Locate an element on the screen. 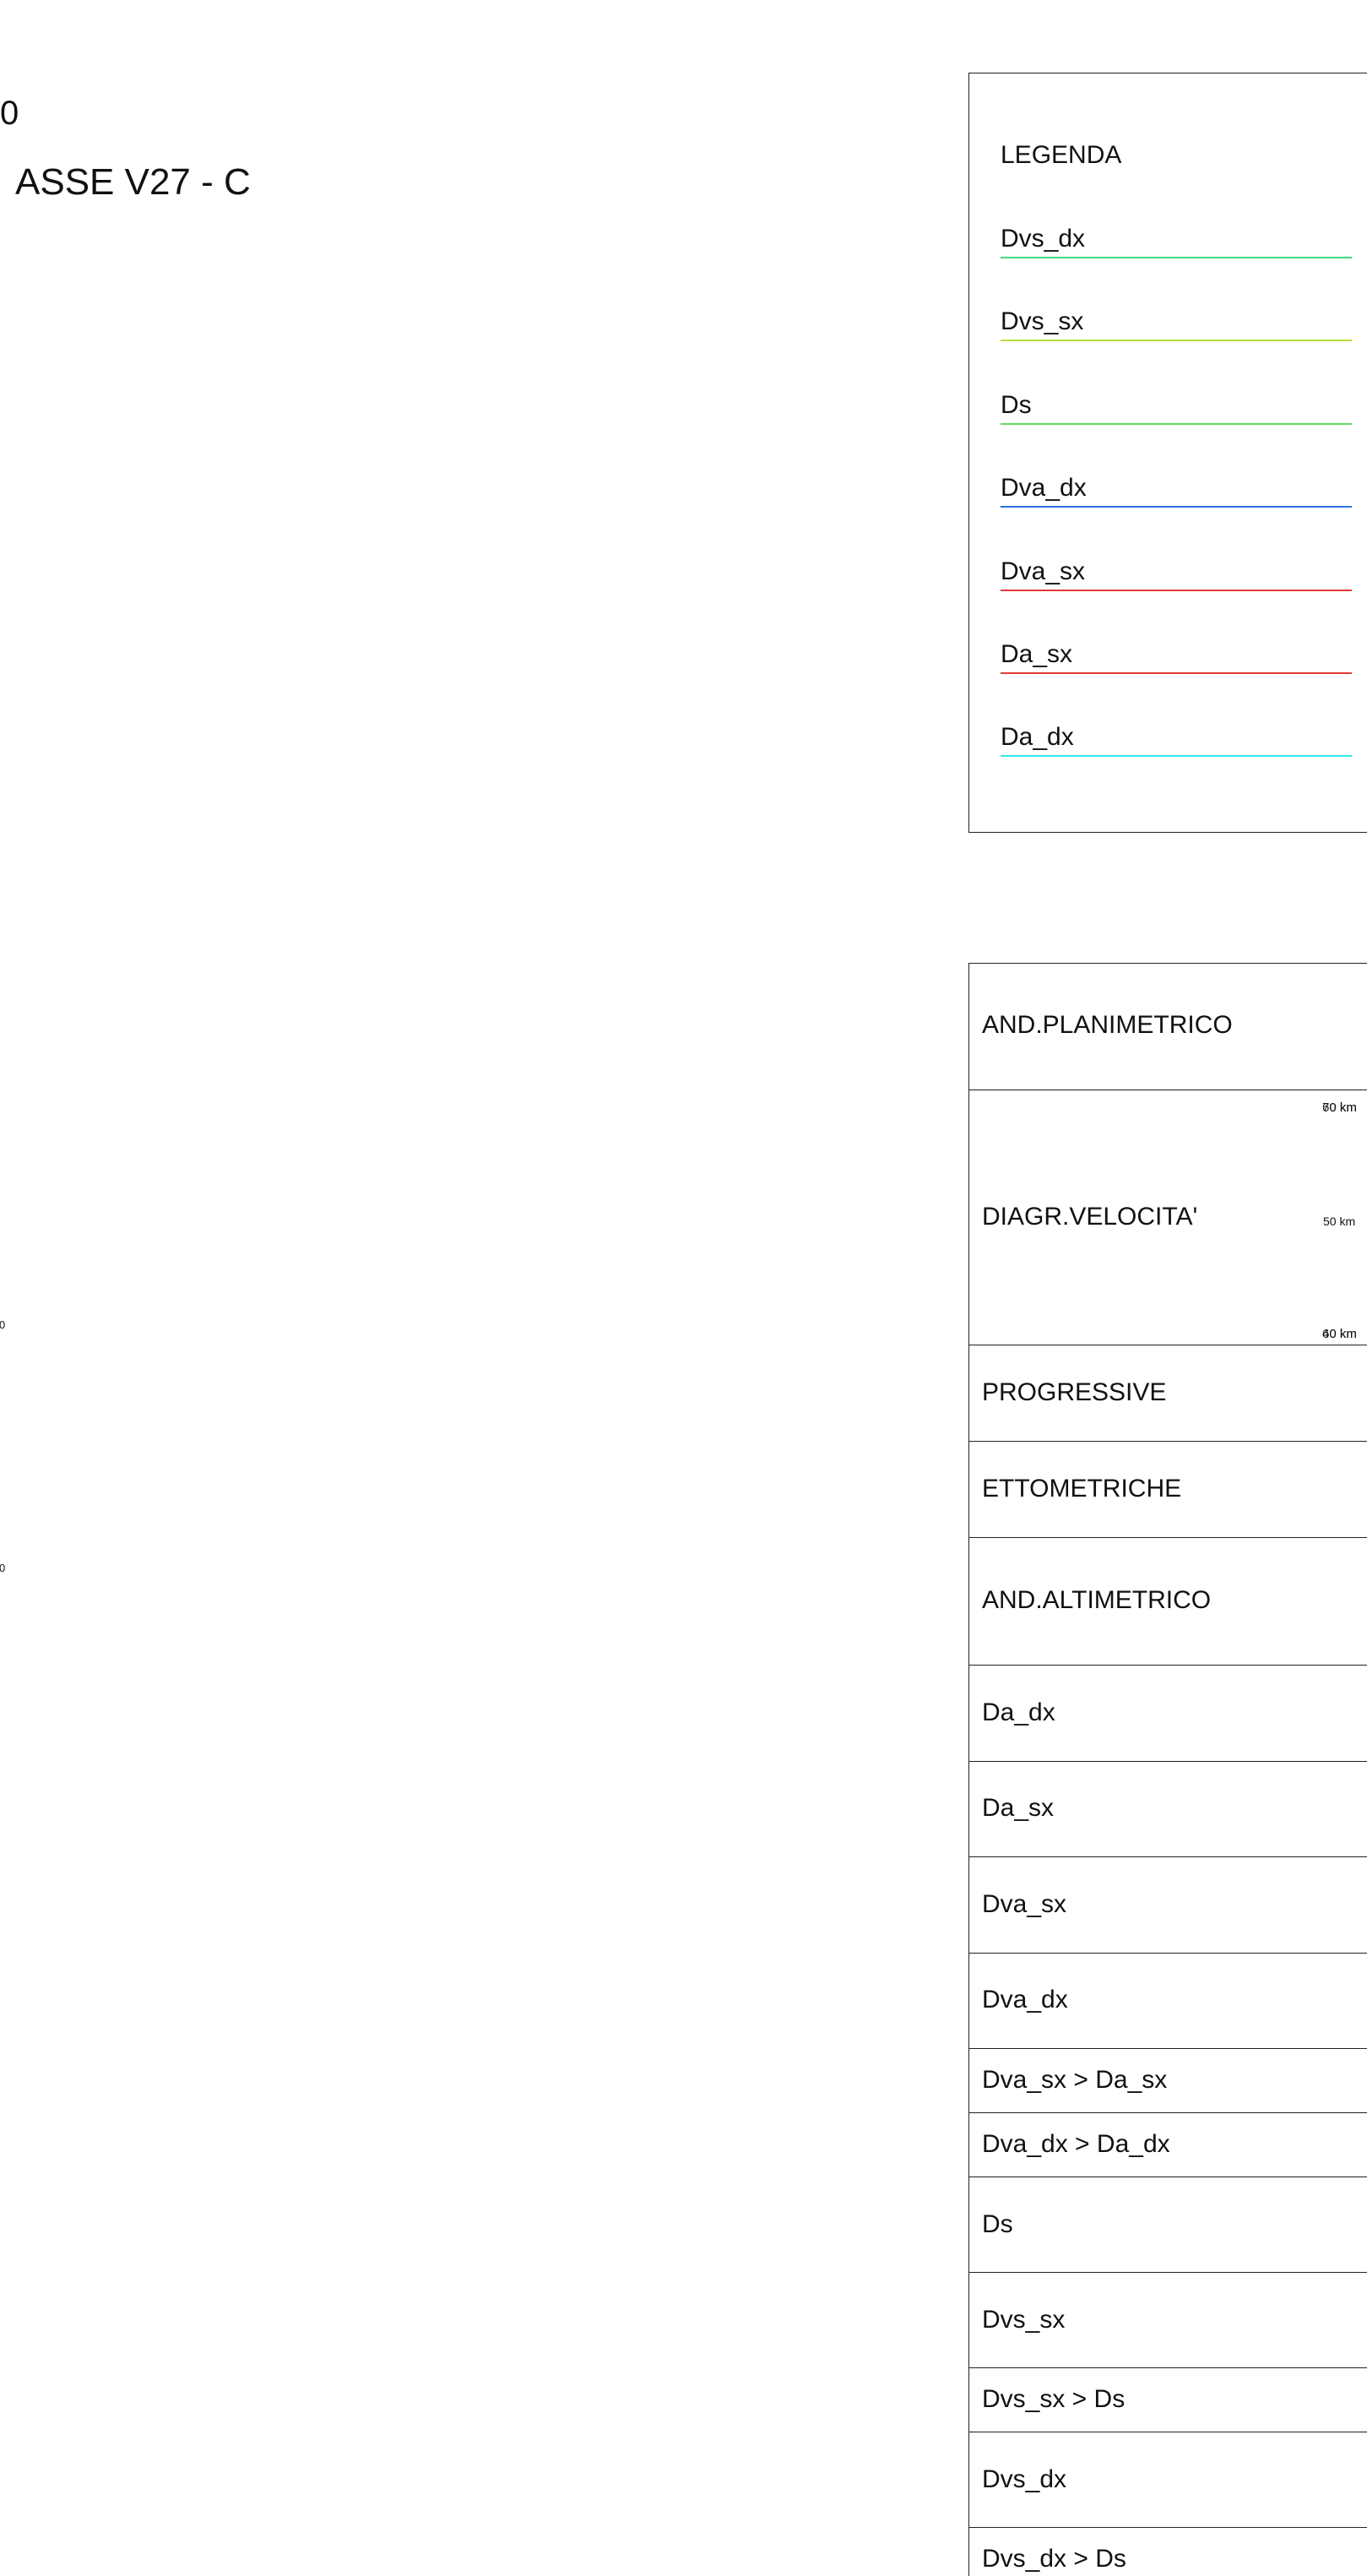  legend-item-label: Dva_sx is located at coordinates (1043, 571).